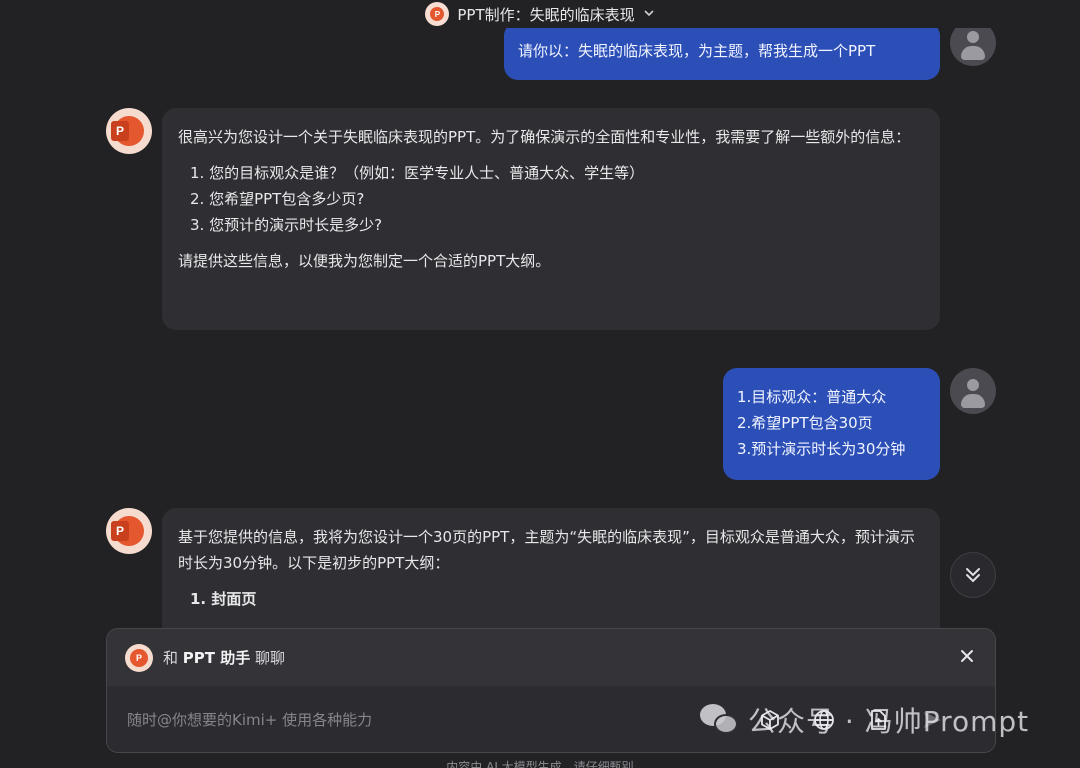  Describe the element at coordinates (407, 720) in the screenshot. I see `message-input` at that location.